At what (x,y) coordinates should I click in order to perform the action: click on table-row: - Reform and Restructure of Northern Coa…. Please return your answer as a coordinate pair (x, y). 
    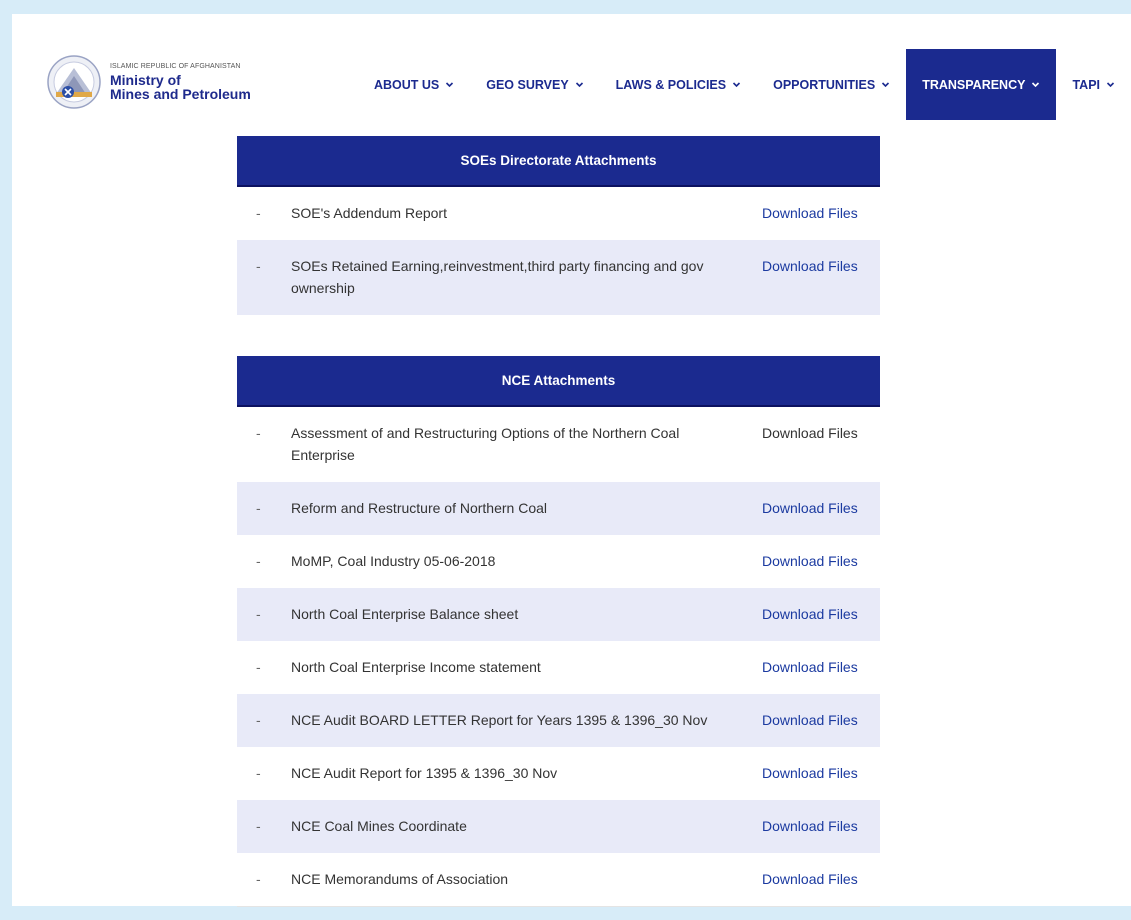
    Looking at the image, I should click on (558, 508).